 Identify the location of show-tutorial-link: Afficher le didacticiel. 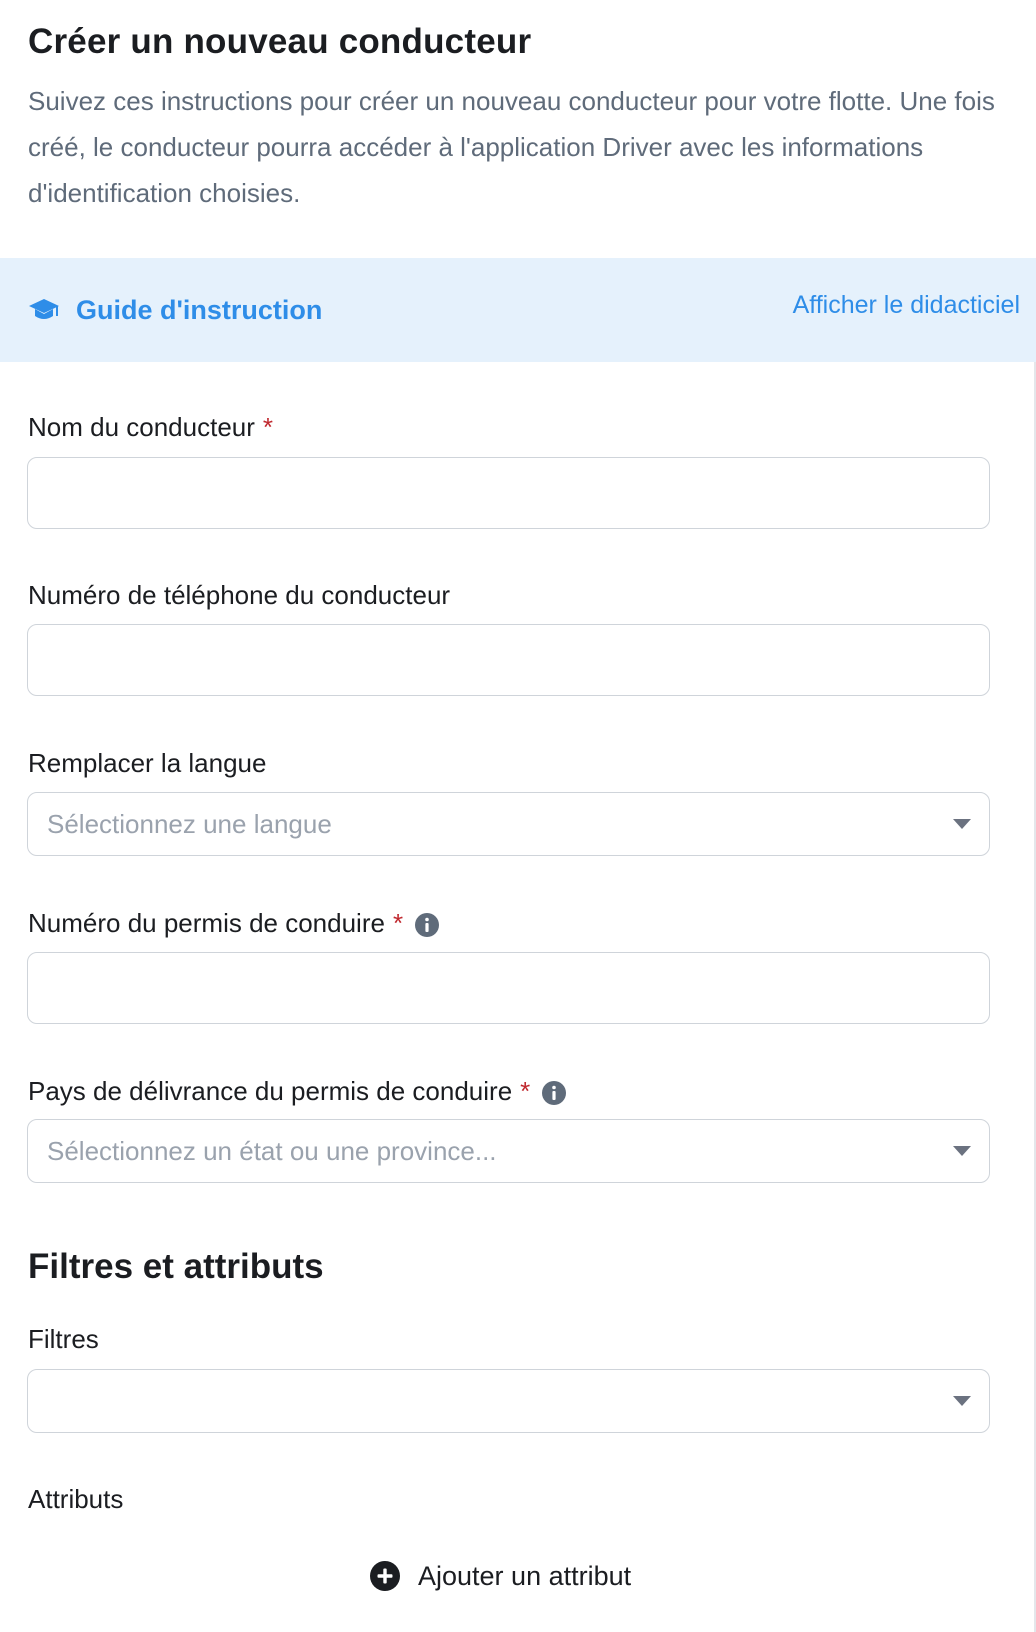
(906, 305).